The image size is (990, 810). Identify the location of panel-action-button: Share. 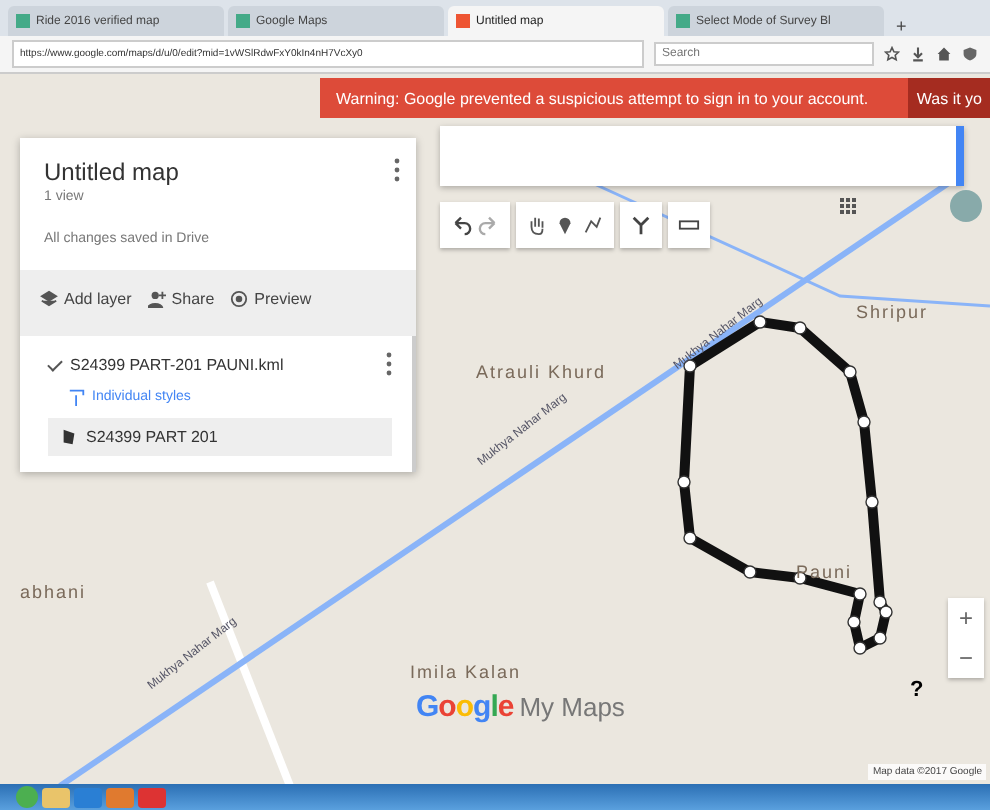
(181, 299).